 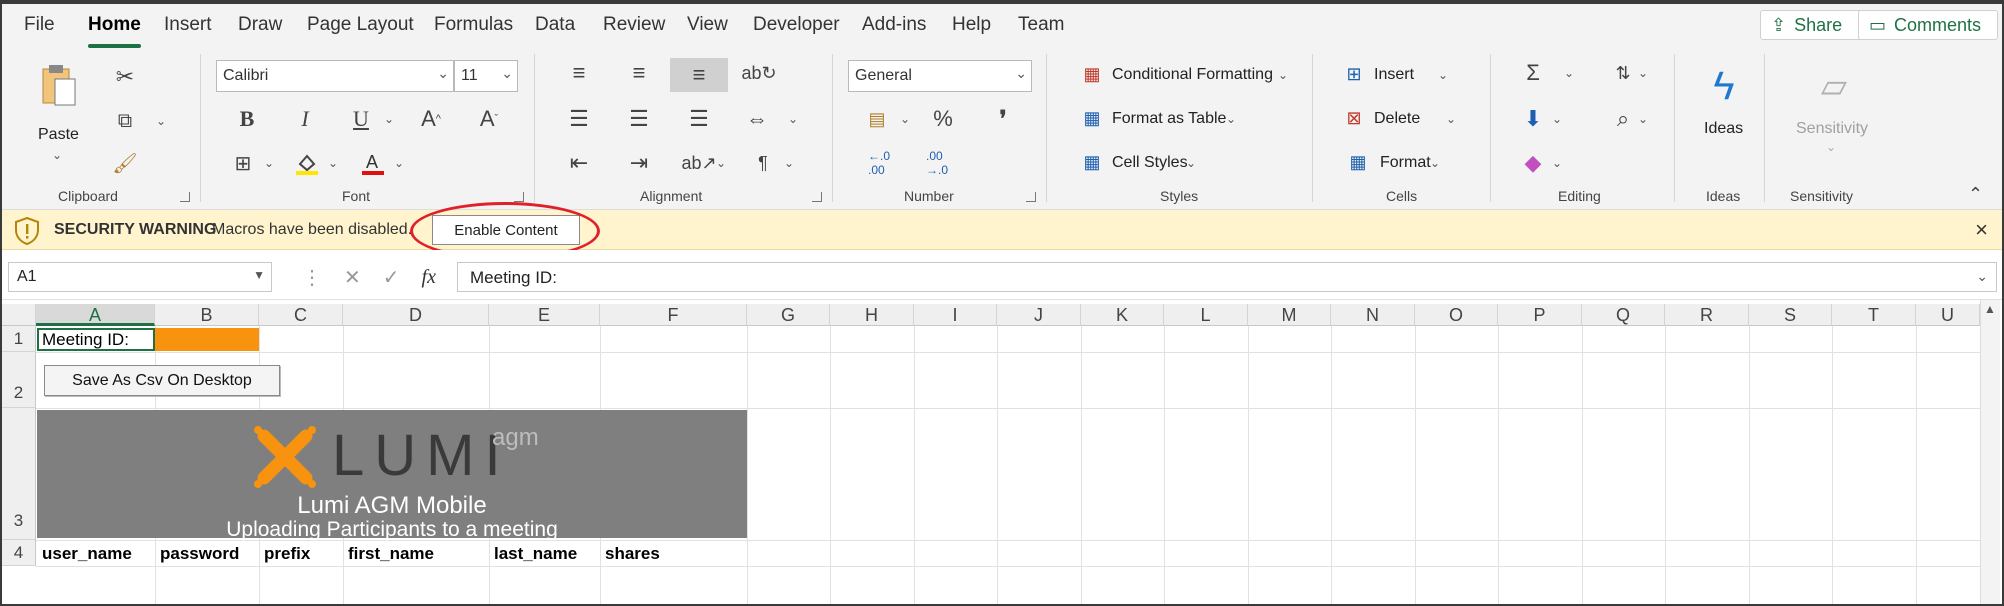 What do you see at coordinates (391, 554) in the screenshot?
I see `header-first-name: first_name` at bounding box center [391, 554].